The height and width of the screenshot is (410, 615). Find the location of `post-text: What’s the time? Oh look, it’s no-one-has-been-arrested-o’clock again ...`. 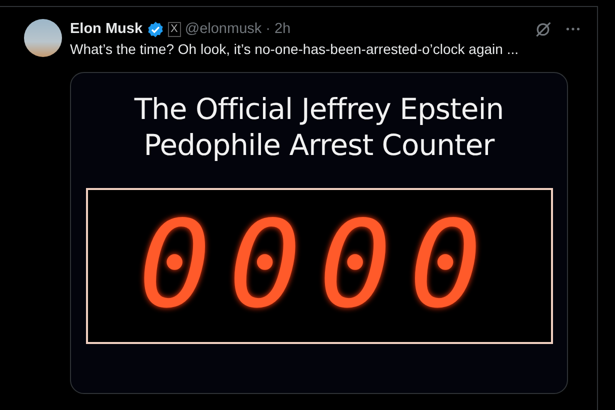

post-text: What’s the time? Oh look, it’s no-one-has-been-arrested-o’clock again ... is located at coordinates (295, 49).